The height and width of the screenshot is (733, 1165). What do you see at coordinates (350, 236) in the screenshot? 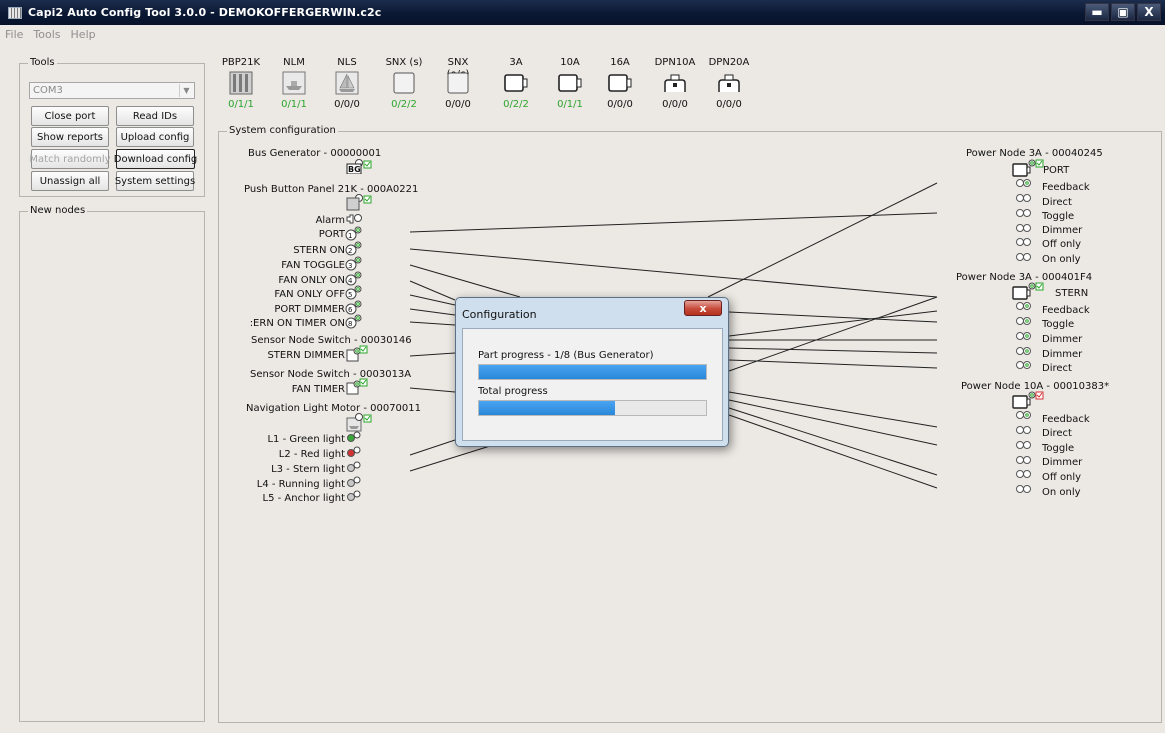
I see `pbp-number: 1` at bounding box center [350, 236].